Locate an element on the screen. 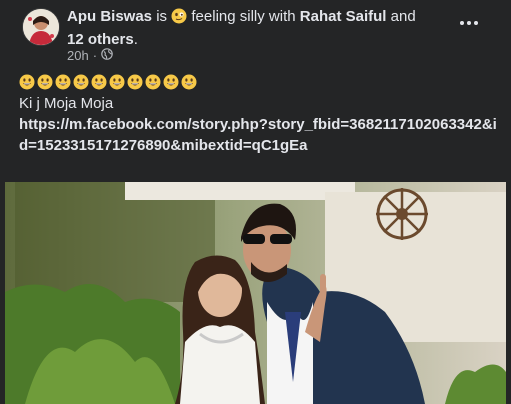  avatar-image is located at coordinates (41, 27).